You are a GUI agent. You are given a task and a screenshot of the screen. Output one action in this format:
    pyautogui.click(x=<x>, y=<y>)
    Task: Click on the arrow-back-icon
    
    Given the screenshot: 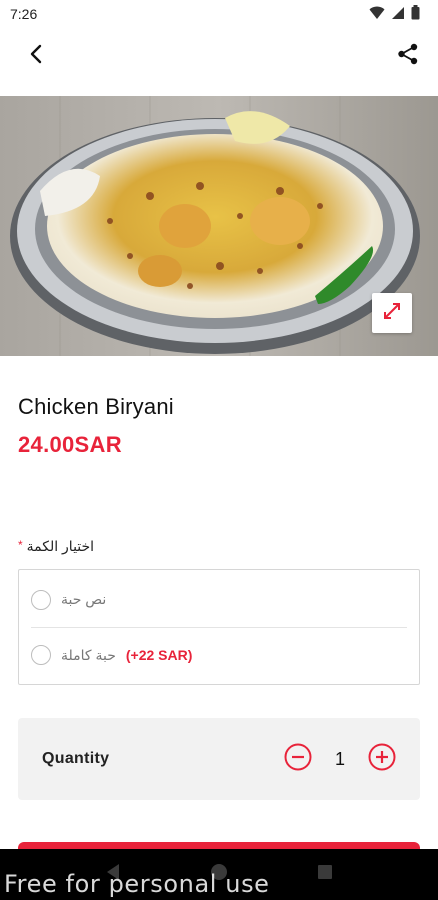 What is the action you would take?
    pyautogui.click(x=36, y=56)
    